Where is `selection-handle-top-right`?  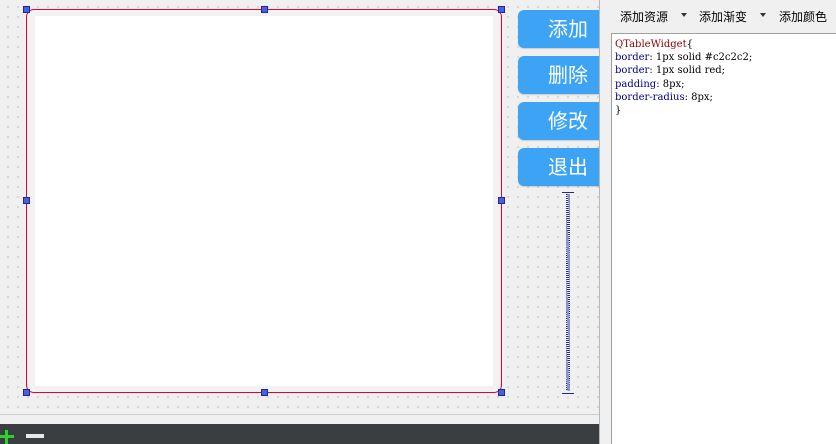
selection-handle-top-right is located at coordinates (501, 9).